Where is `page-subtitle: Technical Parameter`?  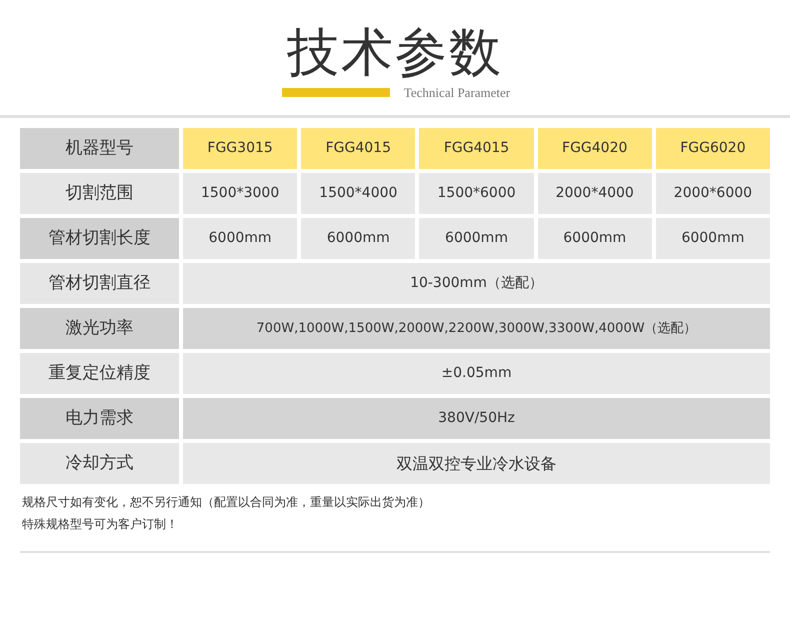 page-subtitle: Technical Parameter is located at coordinates (457, 93).